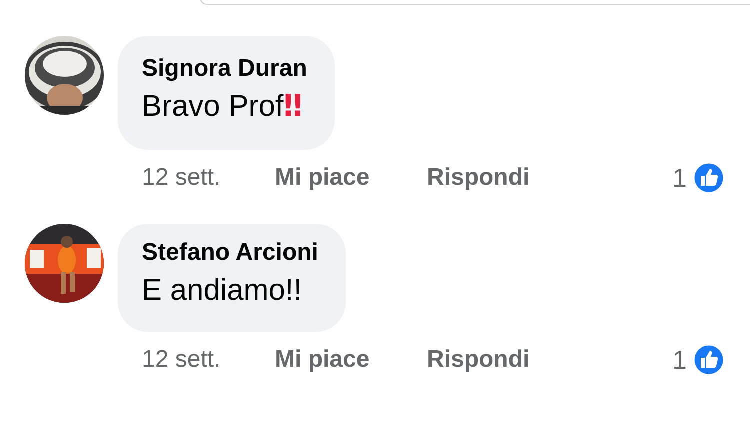 Image resolution: width=750 pixels, height=424 pixels. I want to click on comment-text: E andiamo!!, so click(223, 291).